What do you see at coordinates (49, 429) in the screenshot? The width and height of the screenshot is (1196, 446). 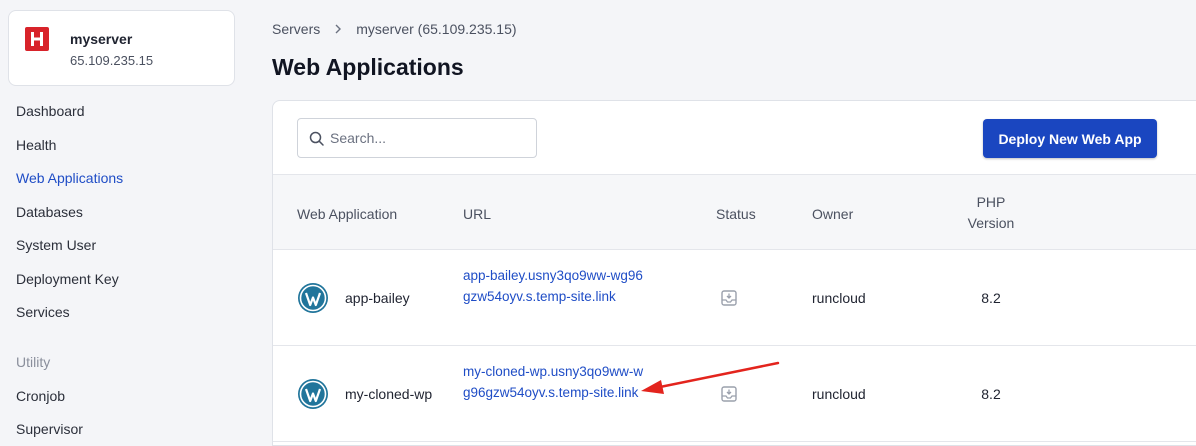 I see `sidebar-item-supervisor: Supervisor` at bounding box center [49, 429].